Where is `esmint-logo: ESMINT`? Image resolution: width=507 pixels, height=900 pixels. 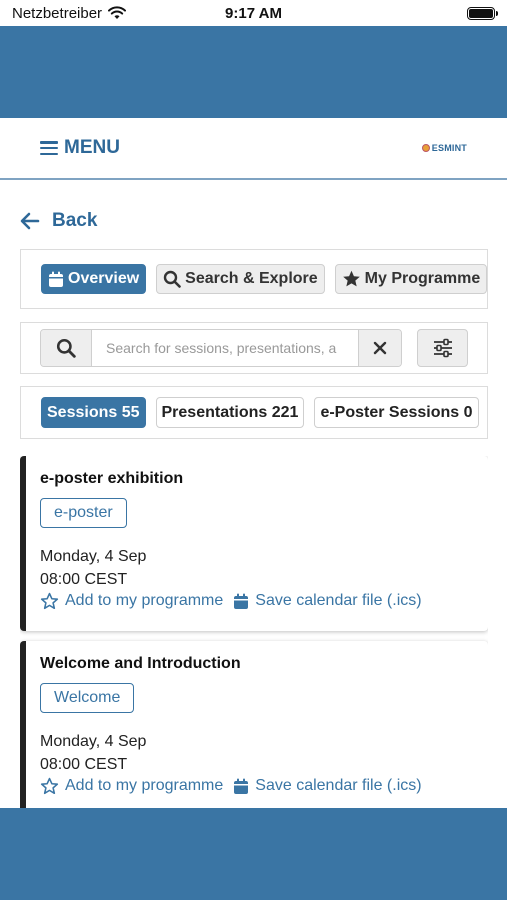 esmint-logo: ESMINT is located at coordinates (444, 148).